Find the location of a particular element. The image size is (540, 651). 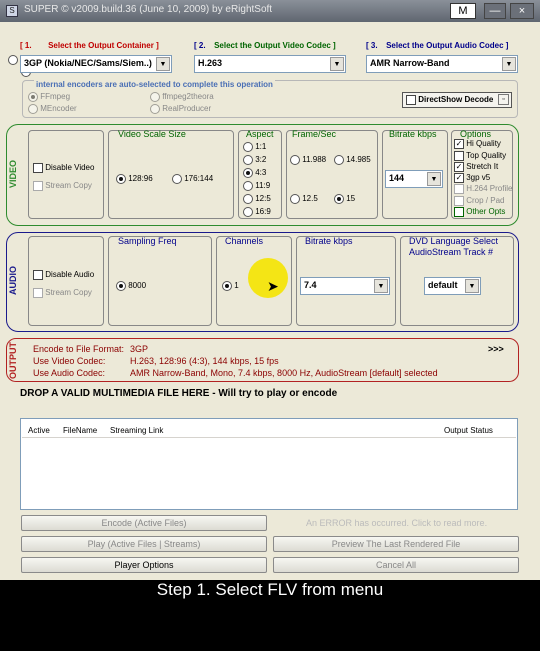

col-streaming-link: Streaming Link is located at coordinates (136, 430).